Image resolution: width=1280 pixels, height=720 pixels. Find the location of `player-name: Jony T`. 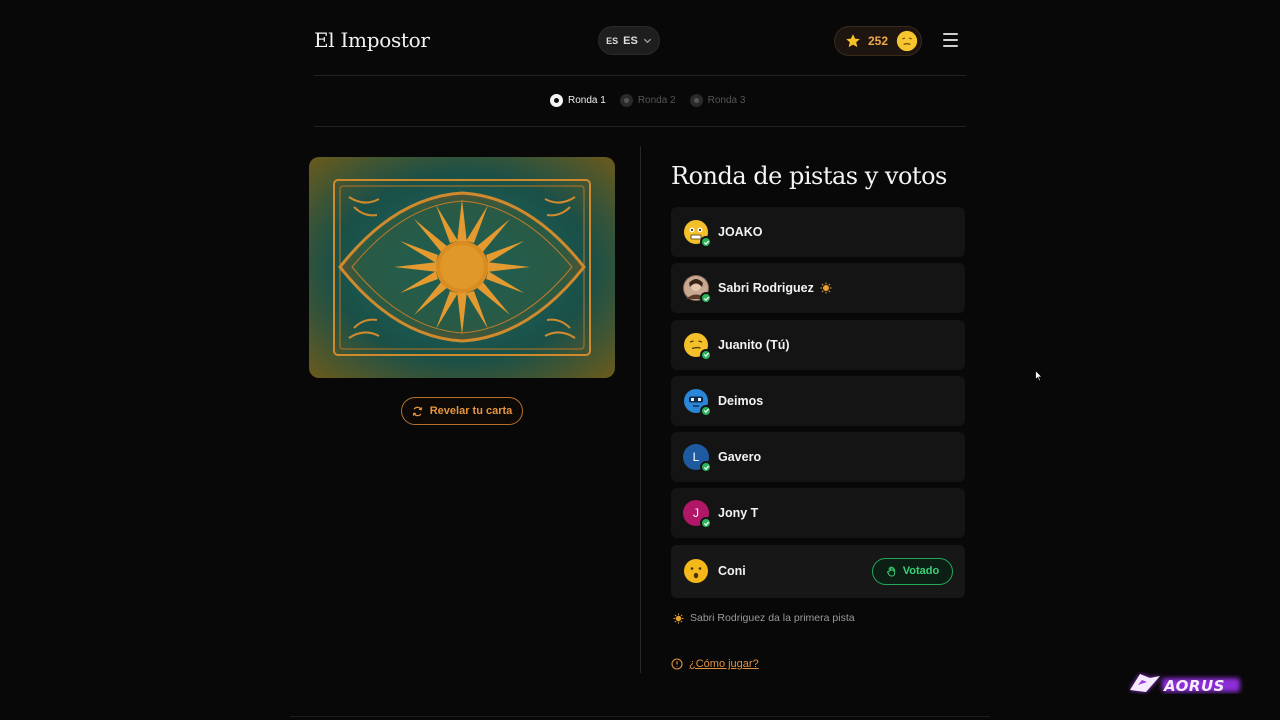

player-name: Jony T is located at coordinates (738, 513).